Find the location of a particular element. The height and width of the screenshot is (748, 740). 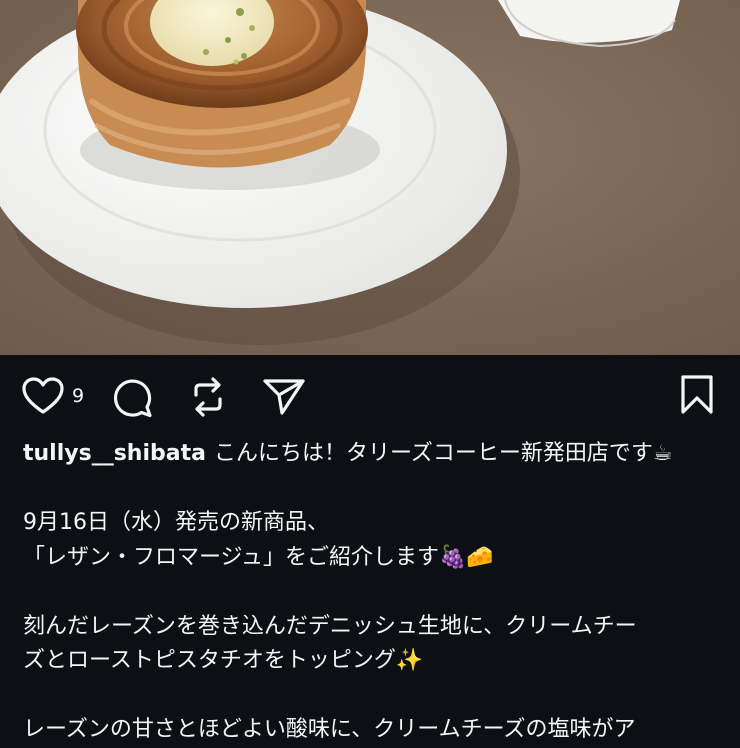

share-button is located at coordinates (284, 397).